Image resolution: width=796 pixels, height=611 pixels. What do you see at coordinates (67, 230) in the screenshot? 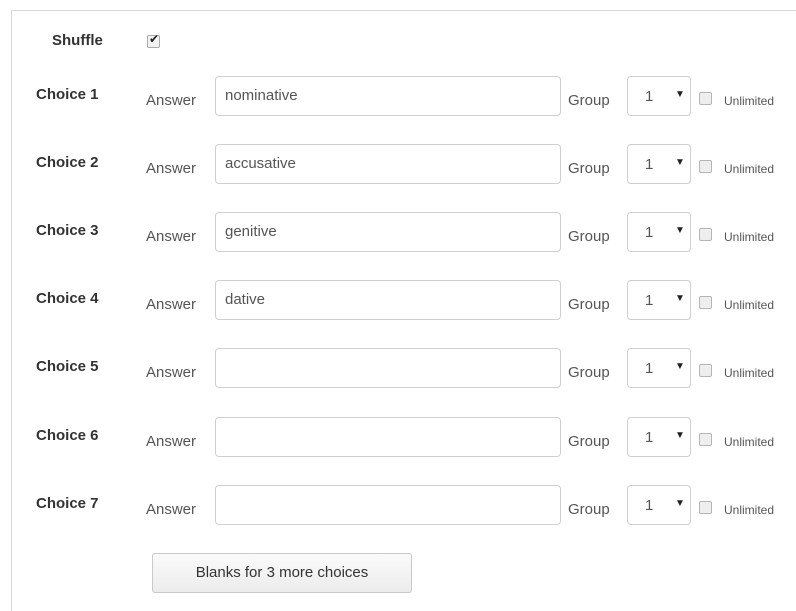
I see `choice-label: Choice 3` at bounding box center [67, 230].